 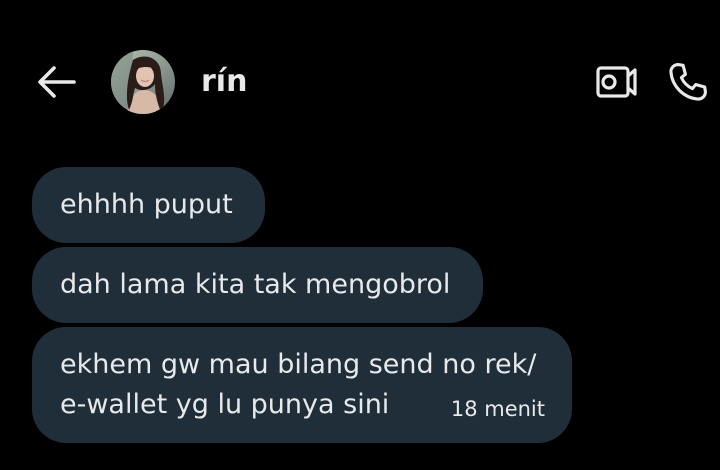 I want to click on message-text: dah lama kita tak mengobrol, so click(x=255, y=284).